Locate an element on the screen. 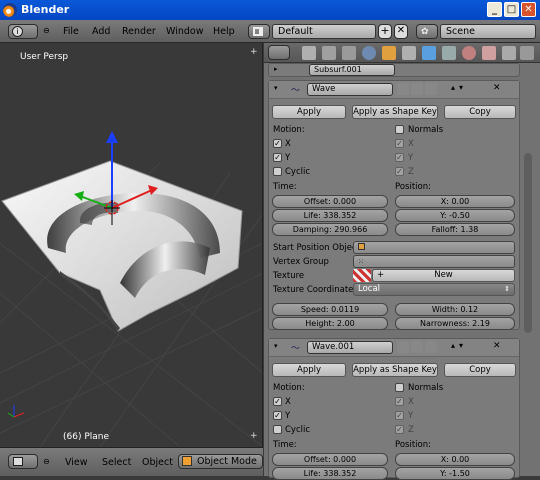 This screenshot has height=480, width=540. menu-file: File is located at coordinates (71, 31).